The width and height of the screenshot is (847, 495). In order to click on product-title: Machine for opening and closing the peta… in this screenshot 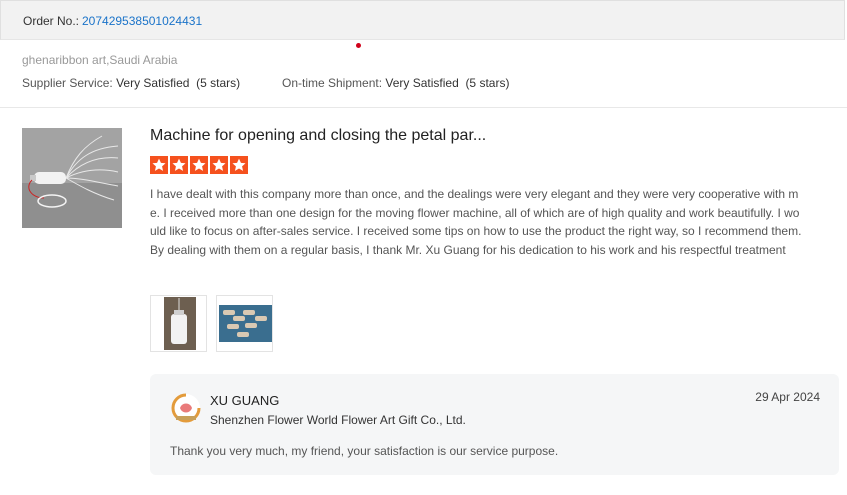, I will do `click(318, 136)`.